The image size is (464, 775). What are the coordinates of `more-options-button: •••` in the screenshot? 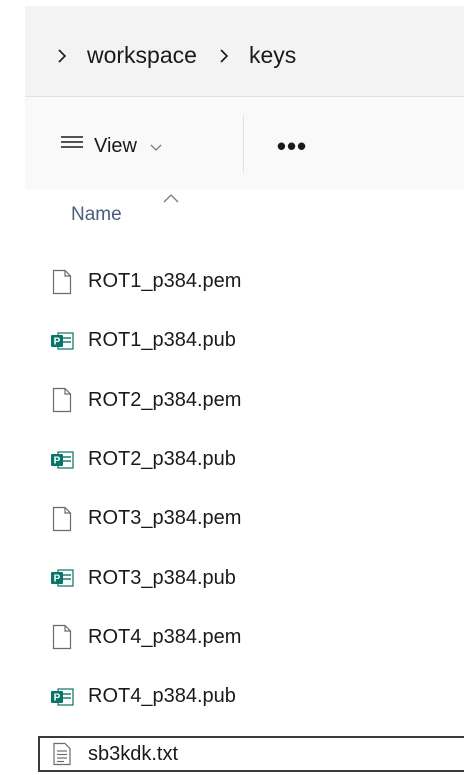 It's located at (292, 146).